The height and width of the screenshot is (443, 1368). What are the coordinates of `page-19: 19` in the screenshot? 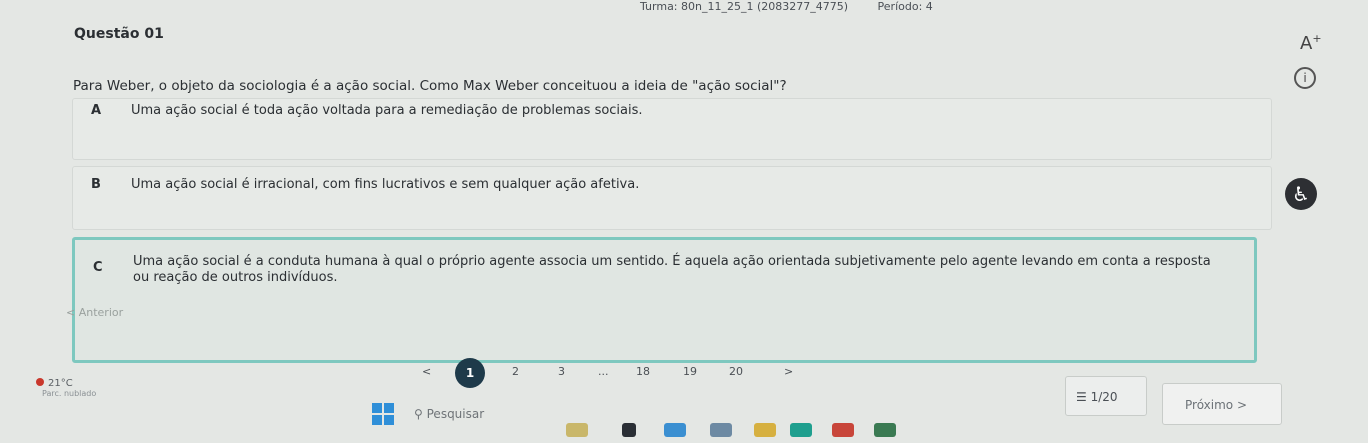 It's located at (690, 371).